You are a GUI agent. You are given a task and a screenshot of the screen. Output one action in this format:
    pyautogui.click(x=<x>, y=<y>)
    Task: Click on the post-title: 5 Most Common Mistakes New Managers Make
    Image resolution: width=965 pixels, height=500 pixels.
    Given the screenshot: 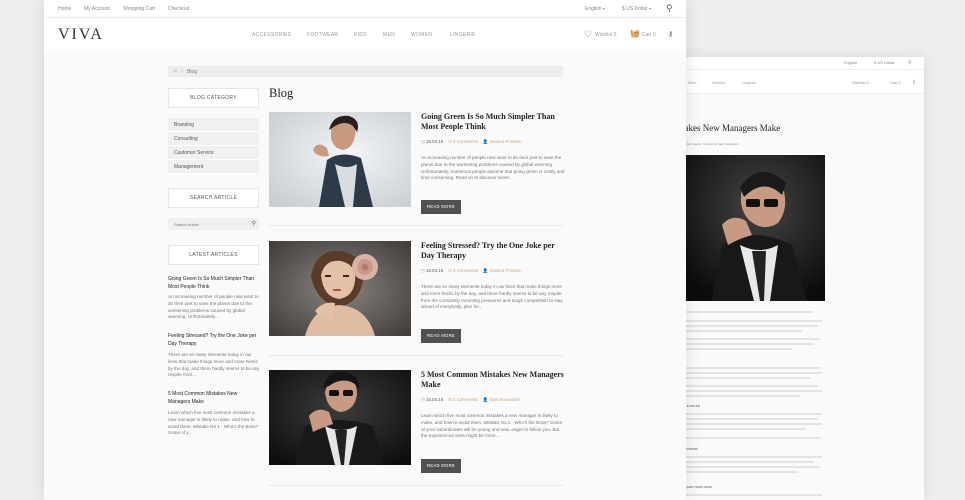 What is the action you would take?
    pyautogui.click(x=493, y=380)
    